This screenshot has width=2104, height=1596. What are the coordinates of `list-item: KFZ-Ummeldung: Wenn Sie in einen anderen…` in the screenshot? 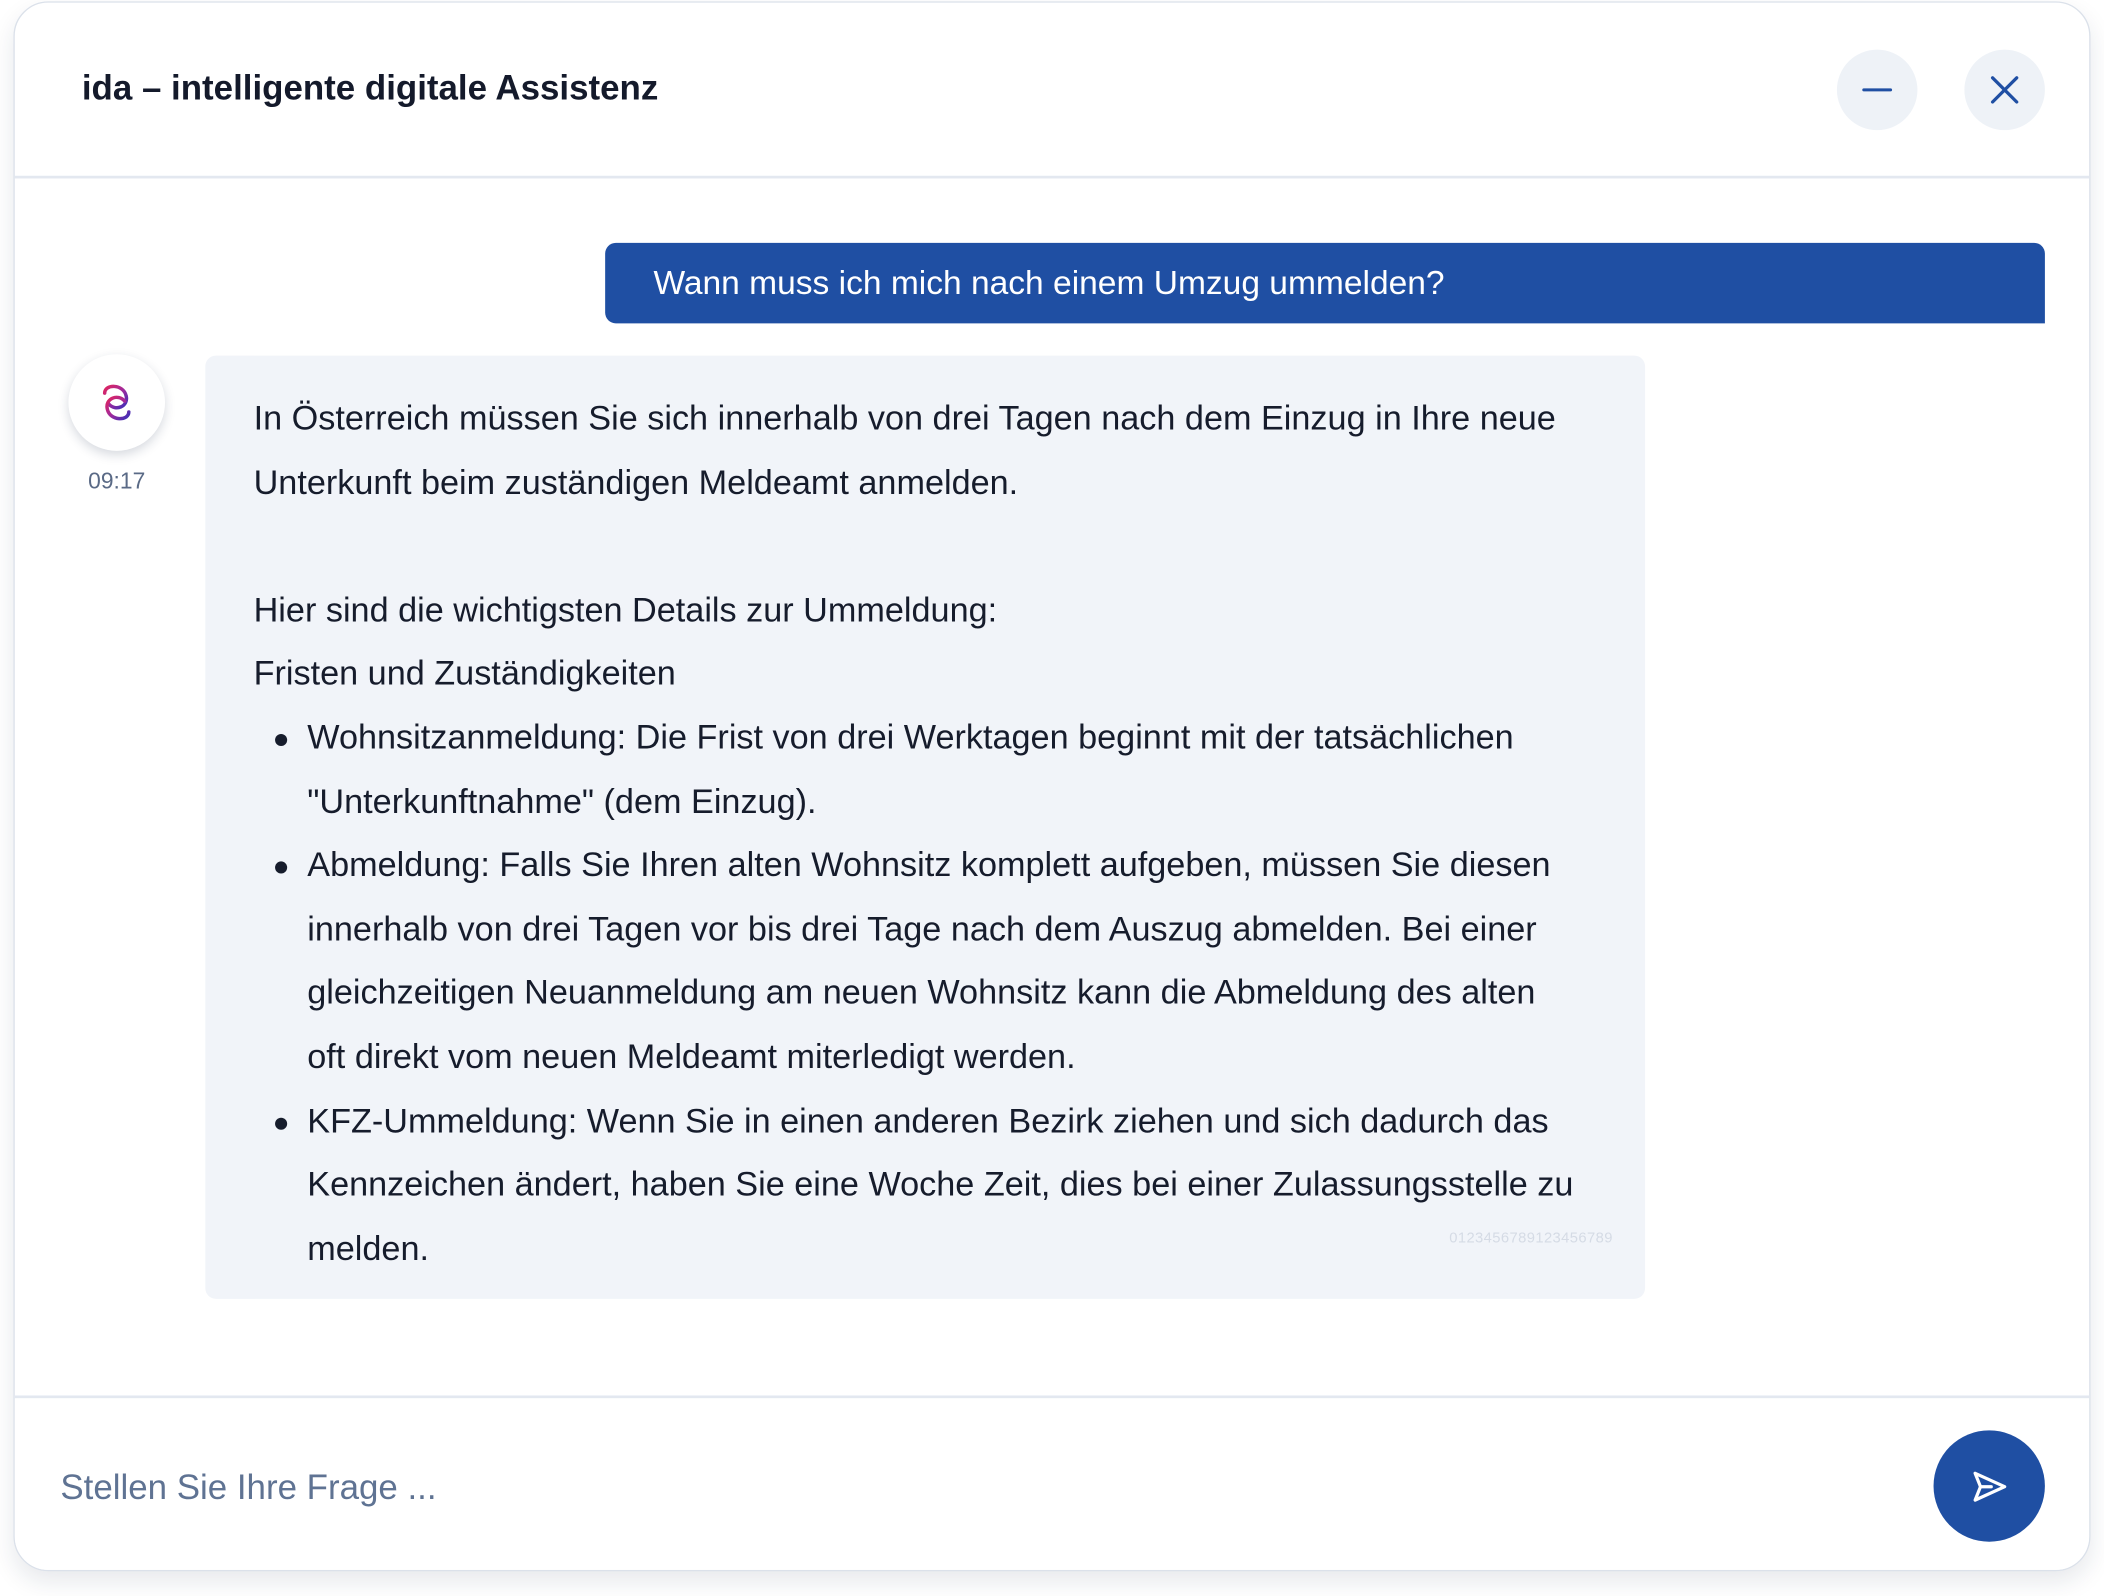 It's located at (925, 1186).